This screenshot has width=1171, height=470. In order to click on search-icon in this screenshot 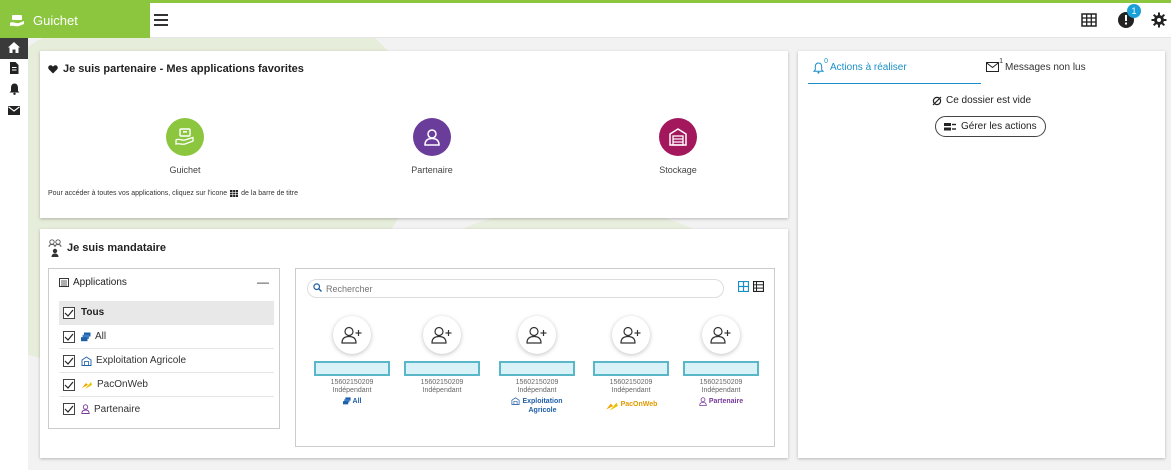, I will do `click(317, 288)`.